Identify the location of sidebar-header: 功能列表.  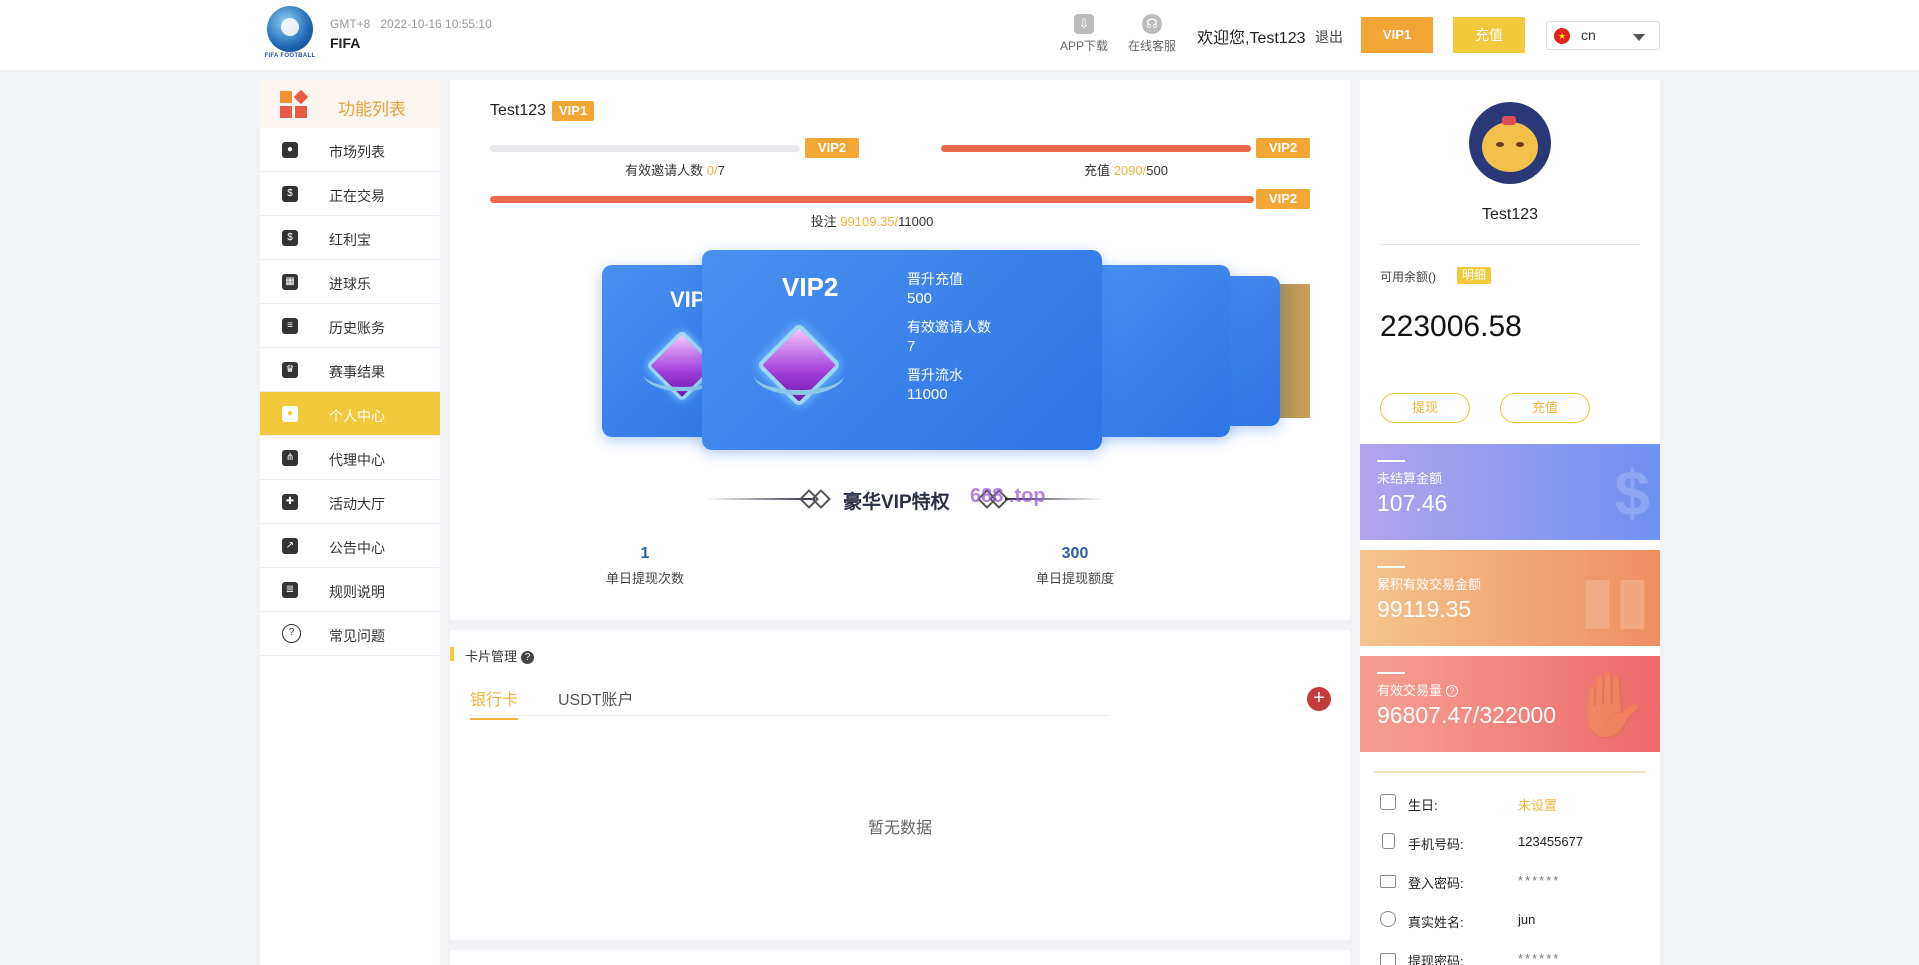
(350, 104).